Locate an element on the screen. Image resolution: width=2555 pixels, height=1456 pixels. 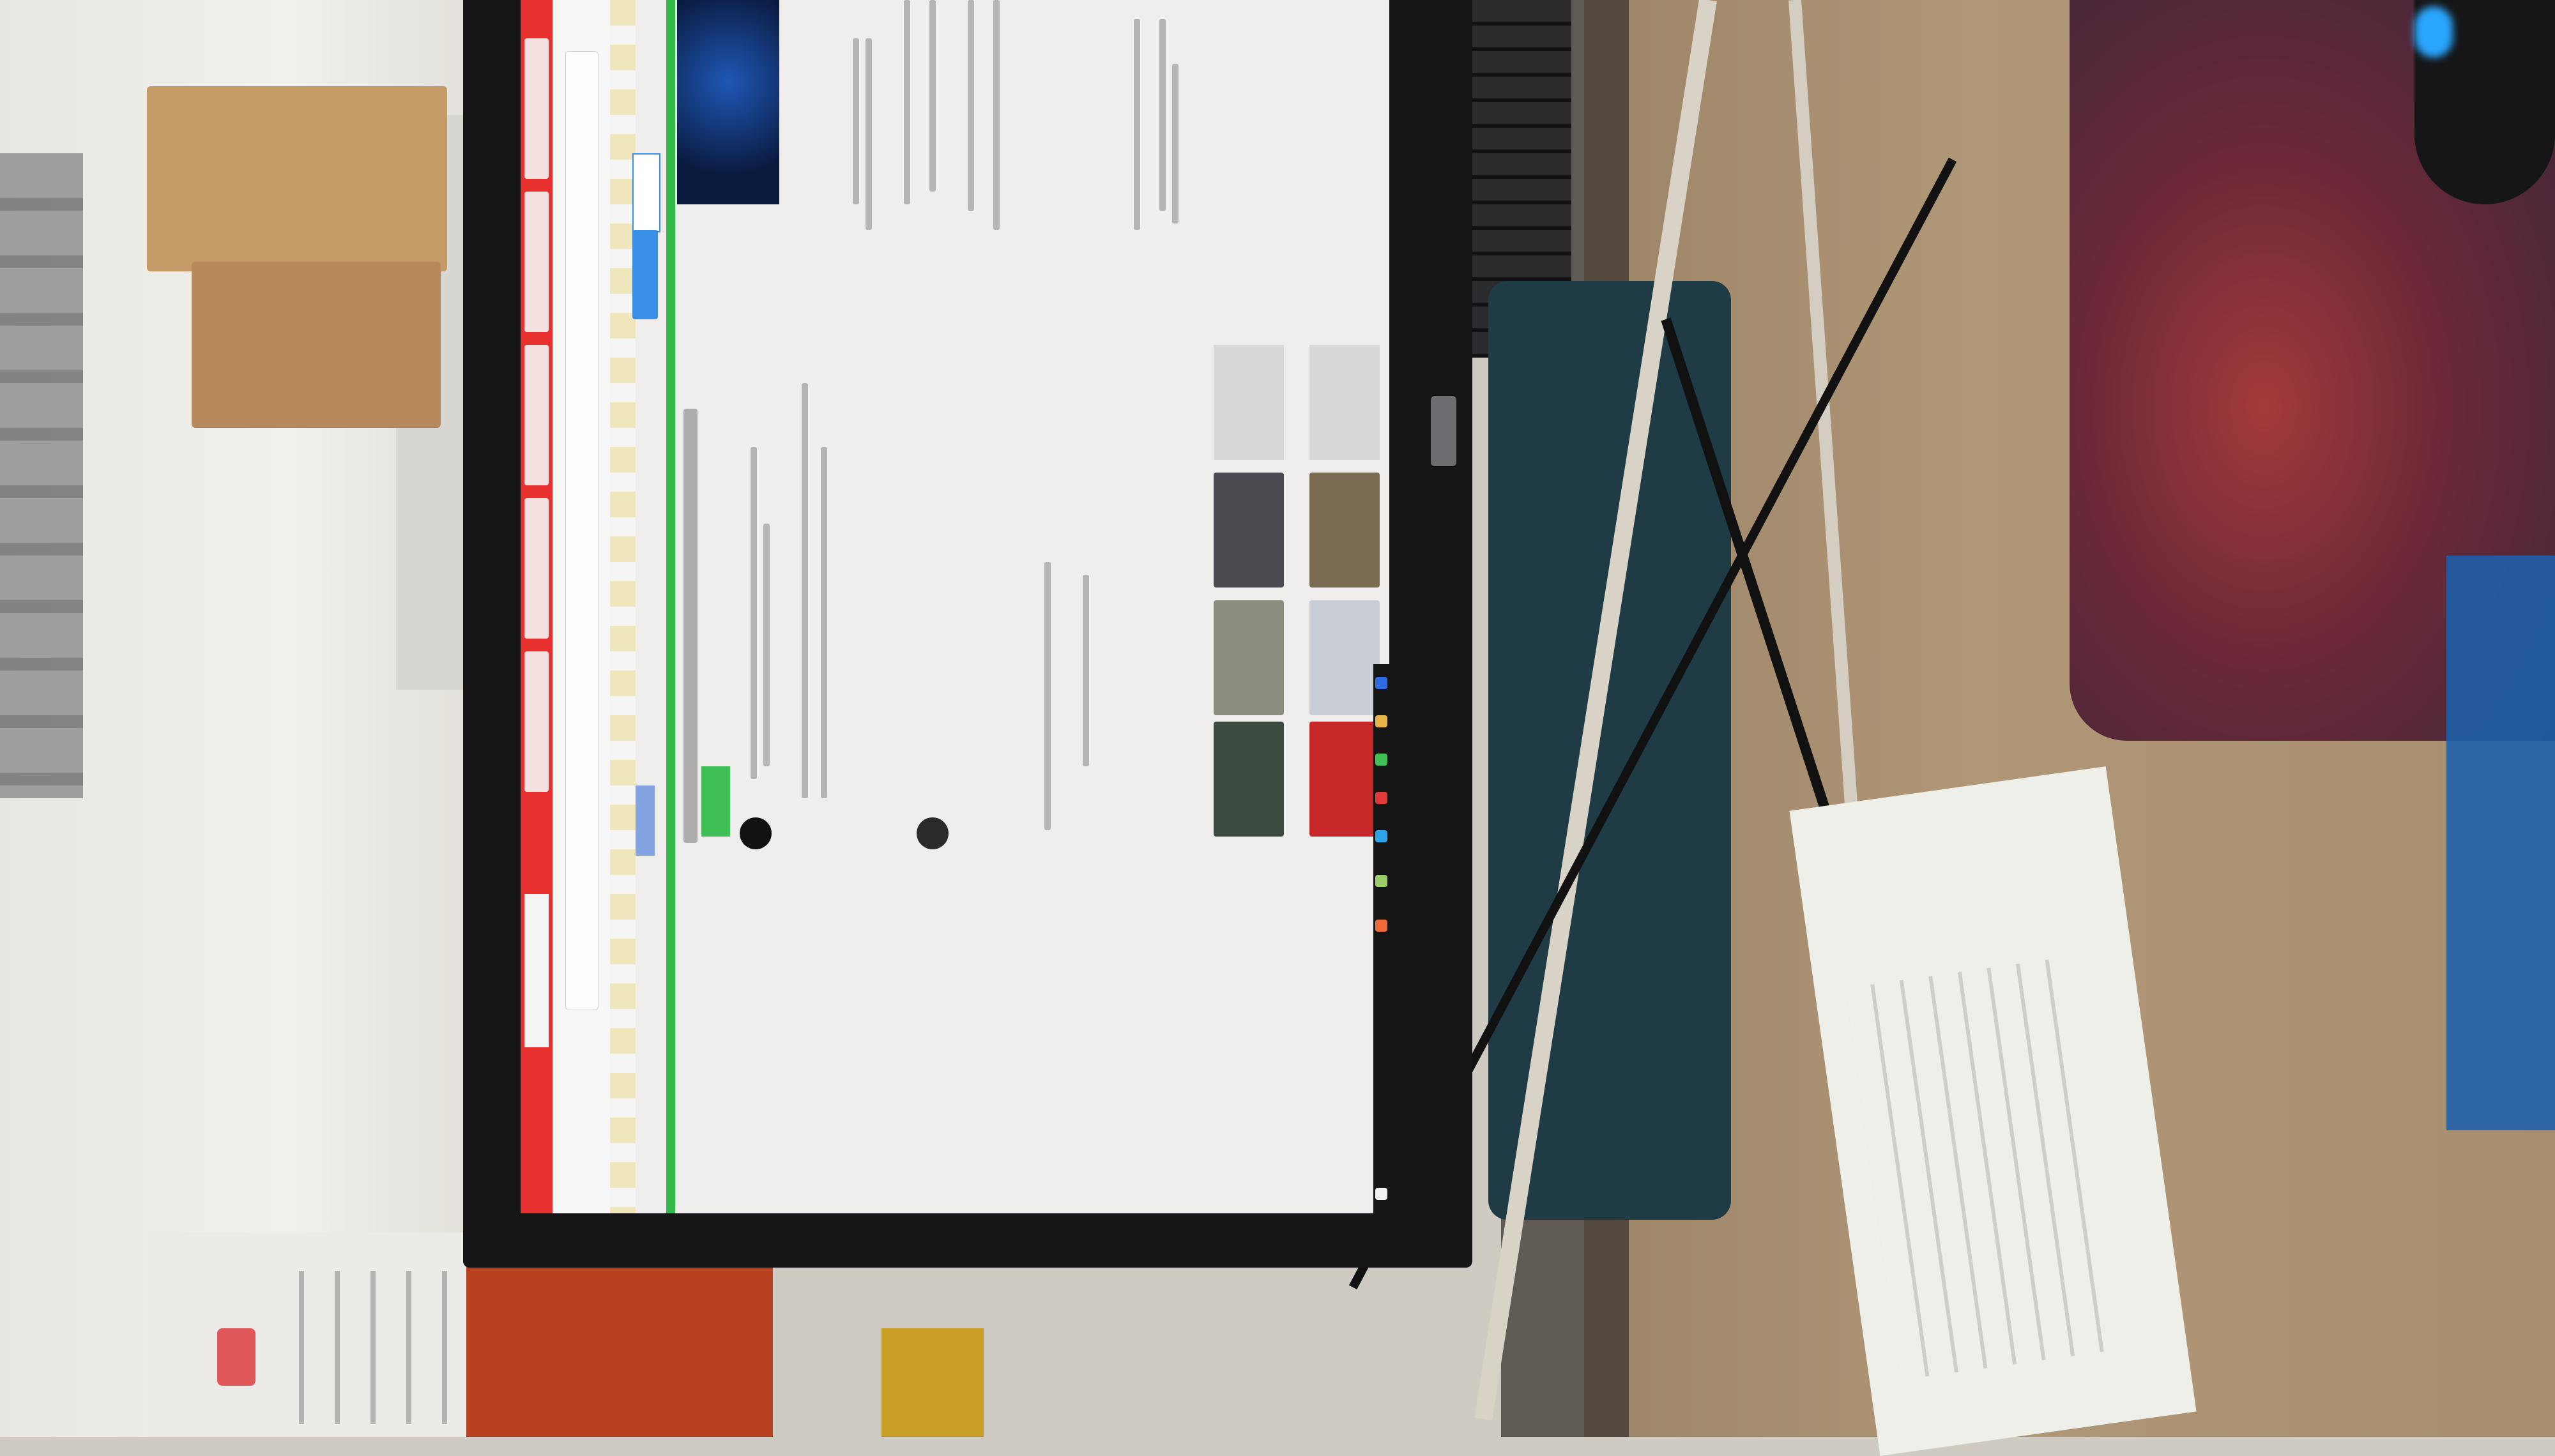
chrome-icon is located at coordinates (1381, 683).